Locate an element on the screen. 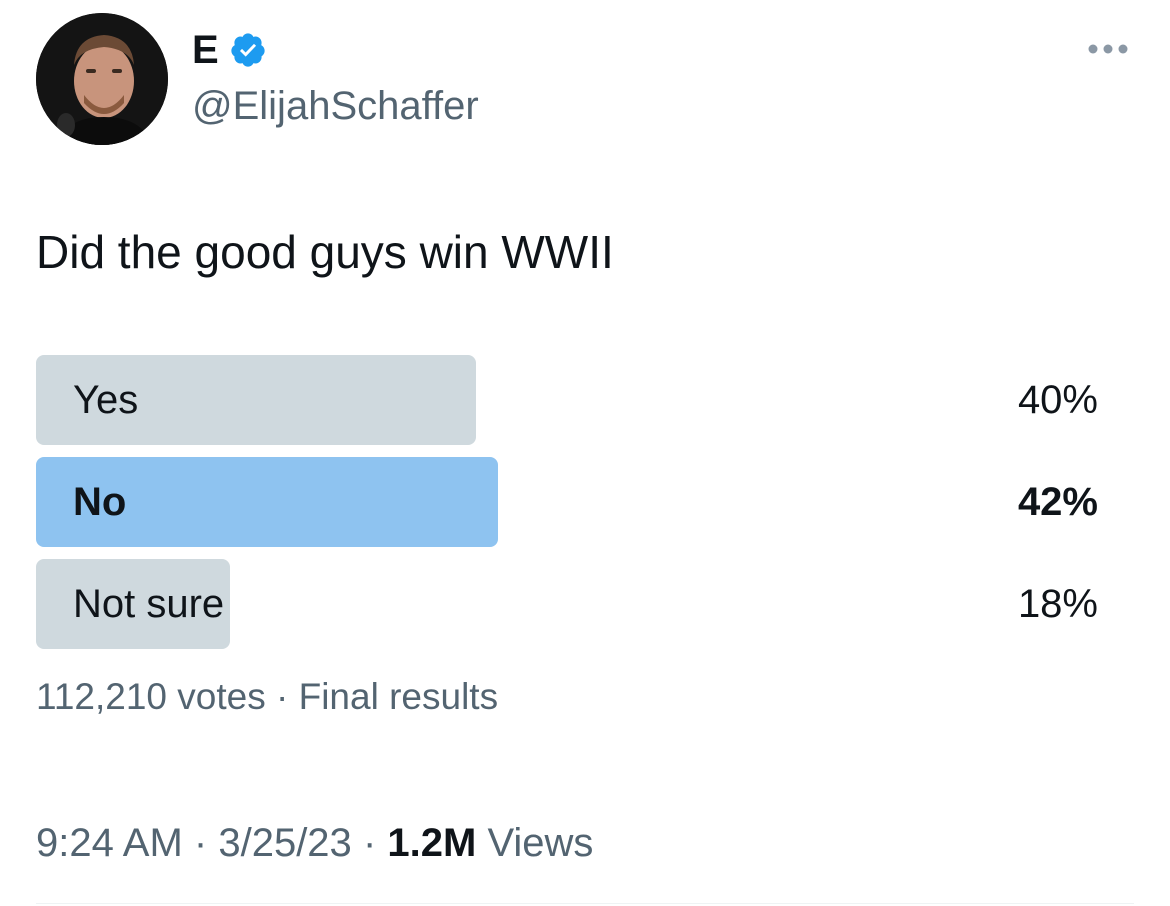 This screenshot has width=1170, height=906. tweet-text: Did the good guys win WWII is located at coordinates (325, 252).